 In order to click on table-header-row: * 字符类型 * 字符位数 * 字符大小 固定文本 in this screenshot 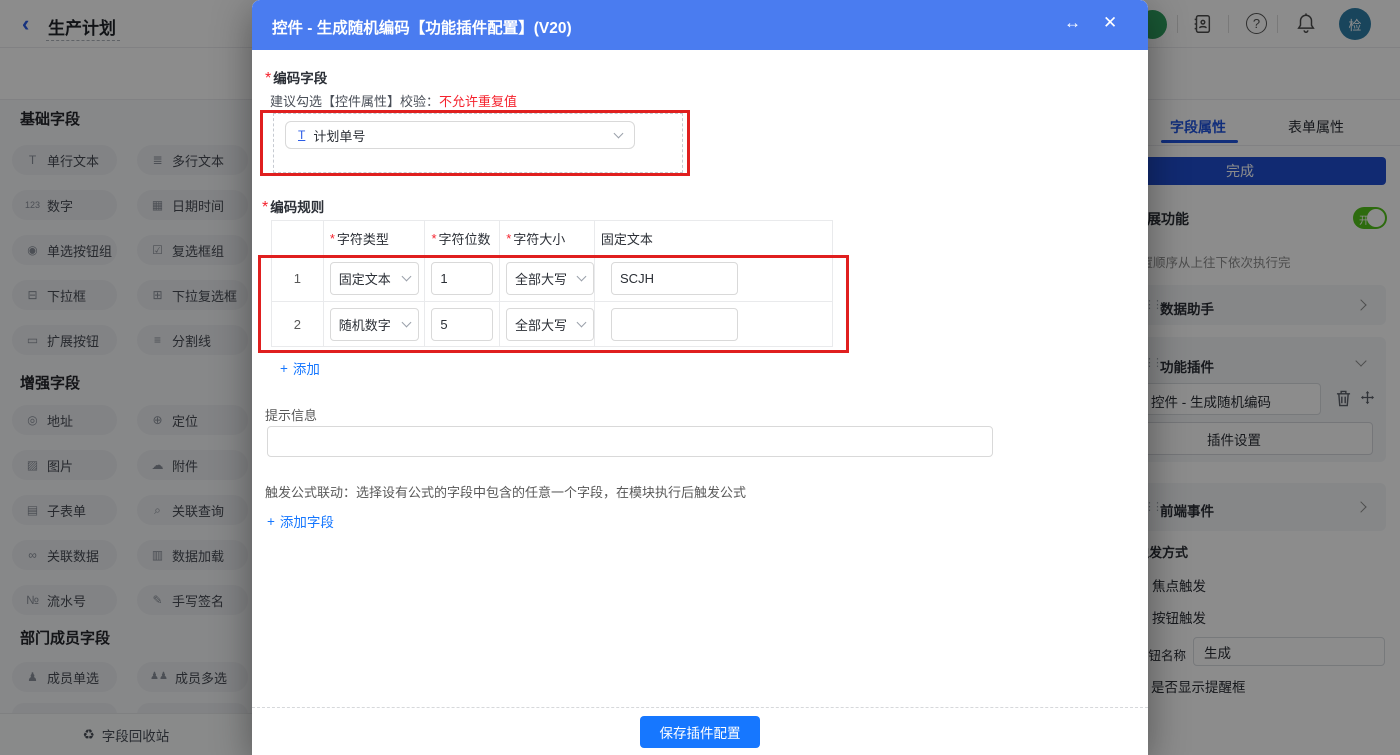, I will do `click(552, 238)`.